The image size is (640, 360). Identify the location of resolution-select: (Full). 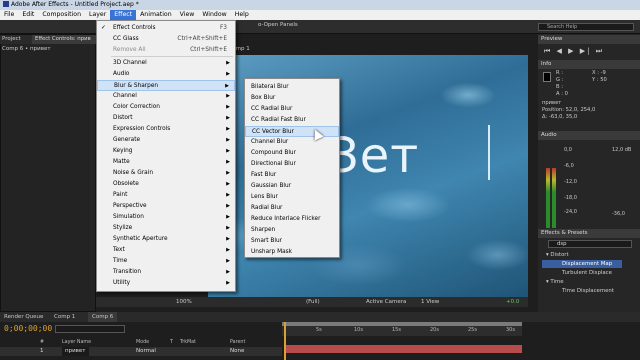
(313, 302).